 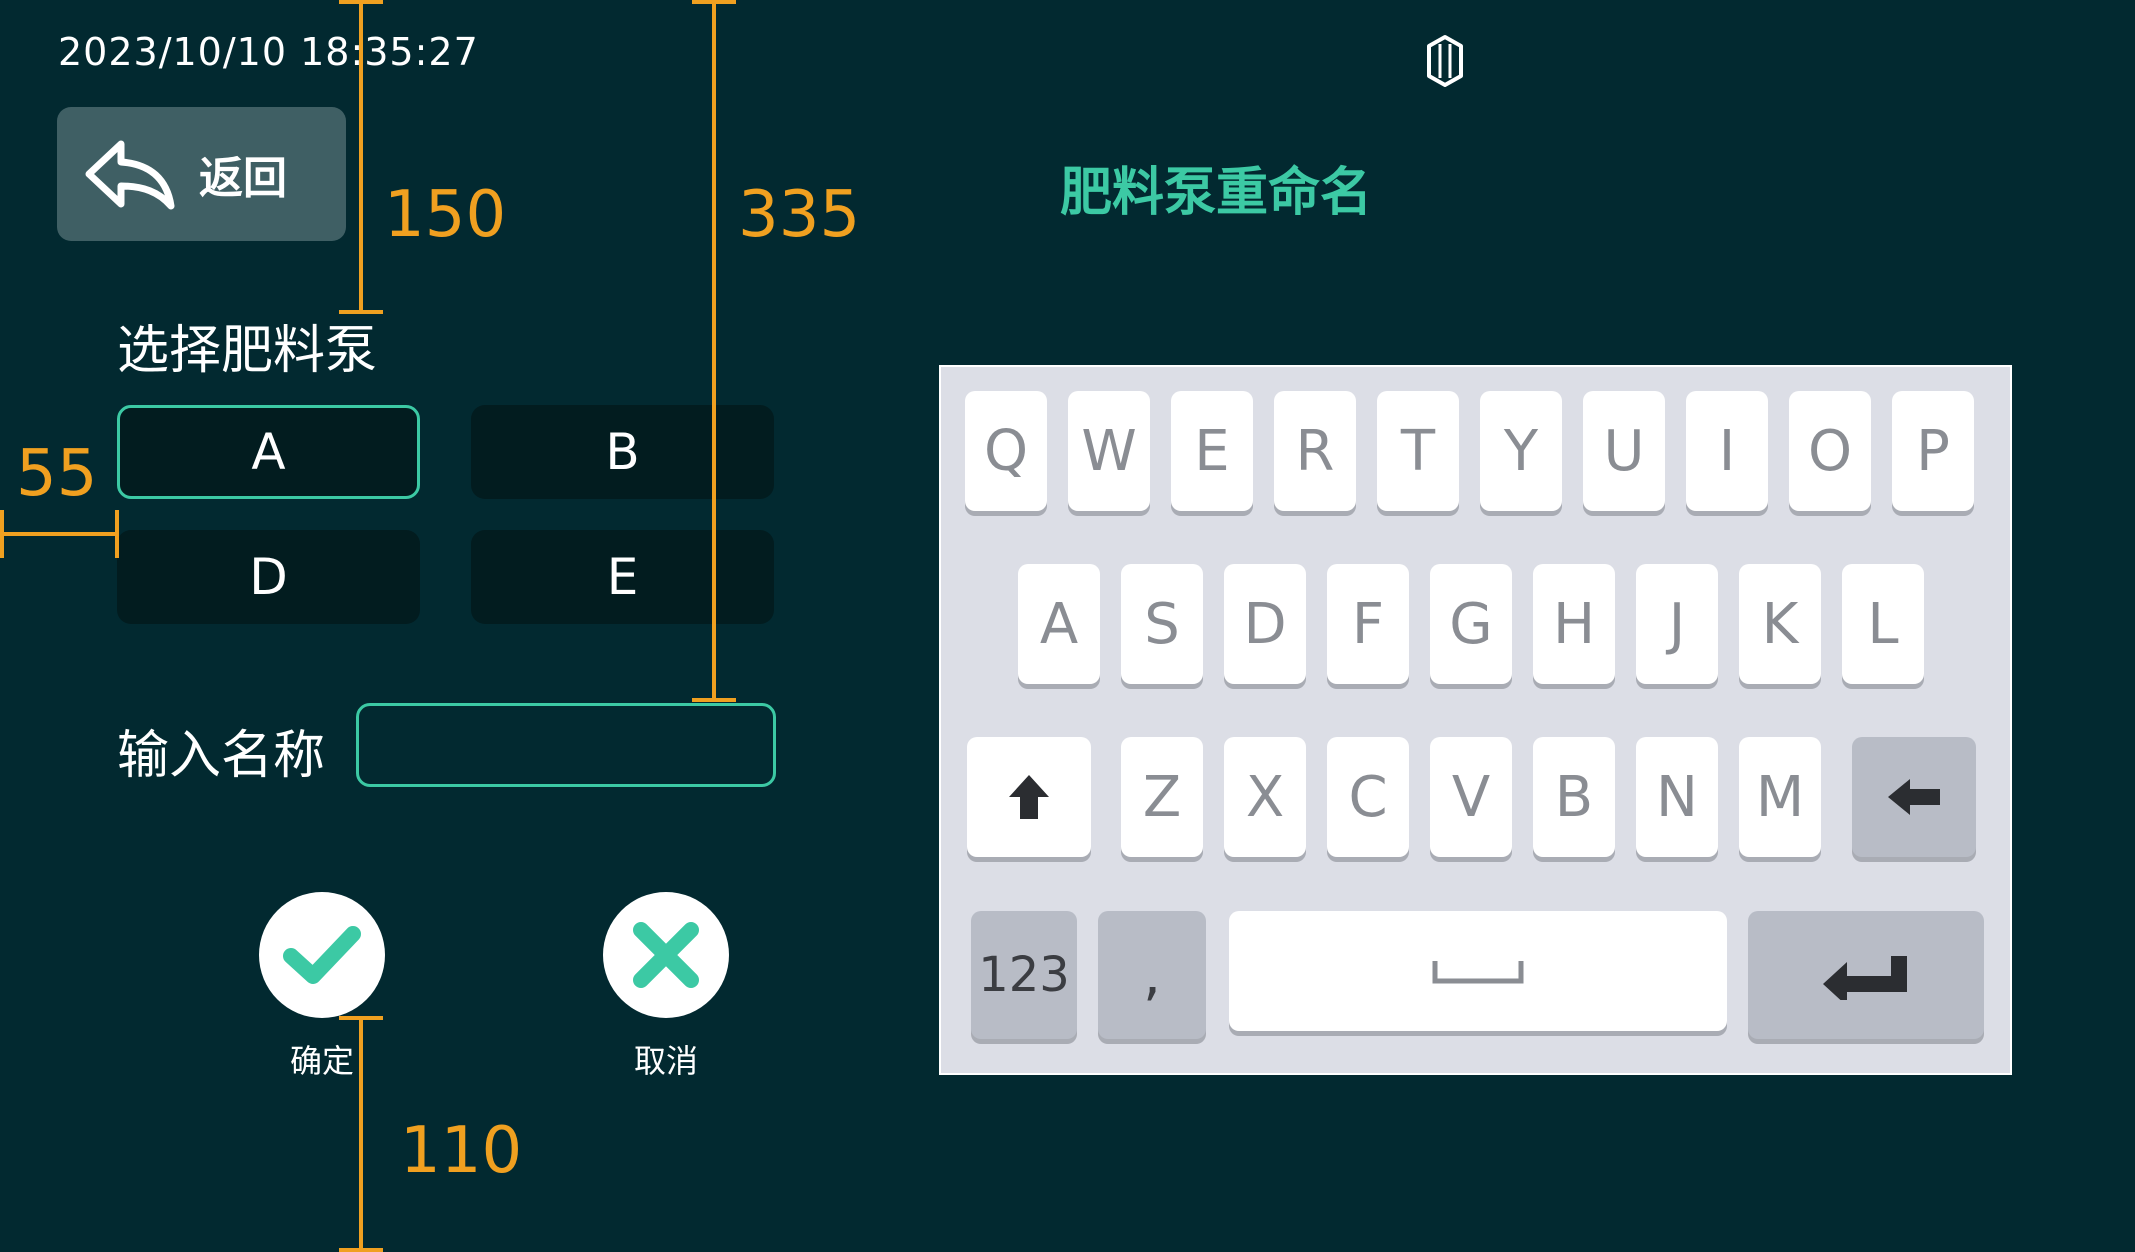 I want to click on key-f: F, so click(x=1368, y=624).